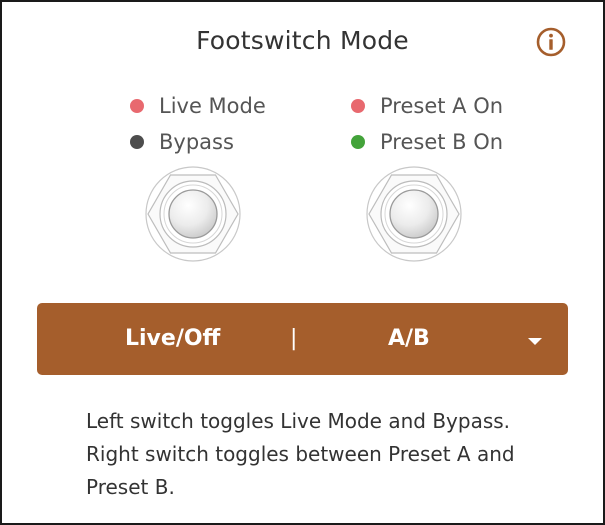 This screenshot has height=525, width=605. I want to click on right-switch-legend: Preset A On Preset B On, so click(427, 124).